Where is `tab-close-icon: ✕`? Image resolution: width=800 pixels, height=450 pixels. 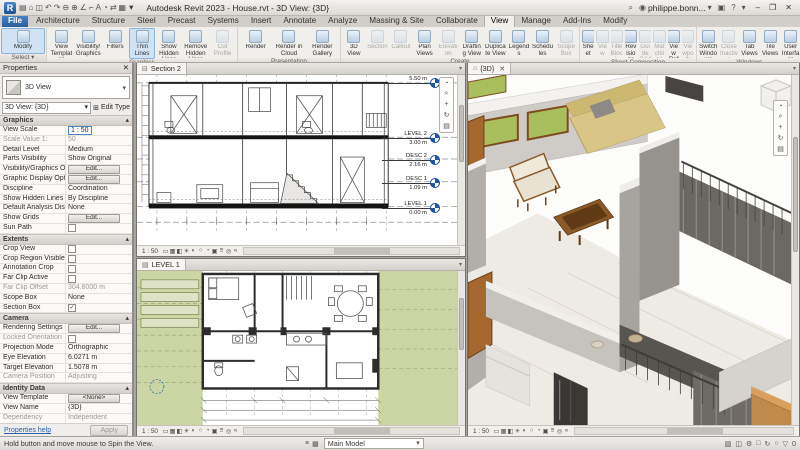
tab-close-icon: ✕ is located at coordinates (501, 69).